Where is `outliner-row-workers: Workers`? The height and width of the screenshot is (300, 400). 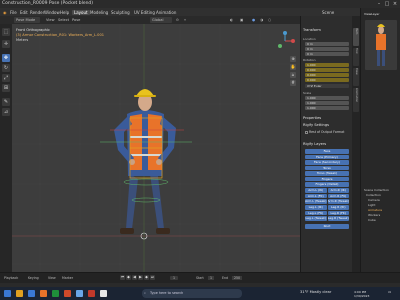
outliner-row-workers: Workers is located at coordinates (374, 215).